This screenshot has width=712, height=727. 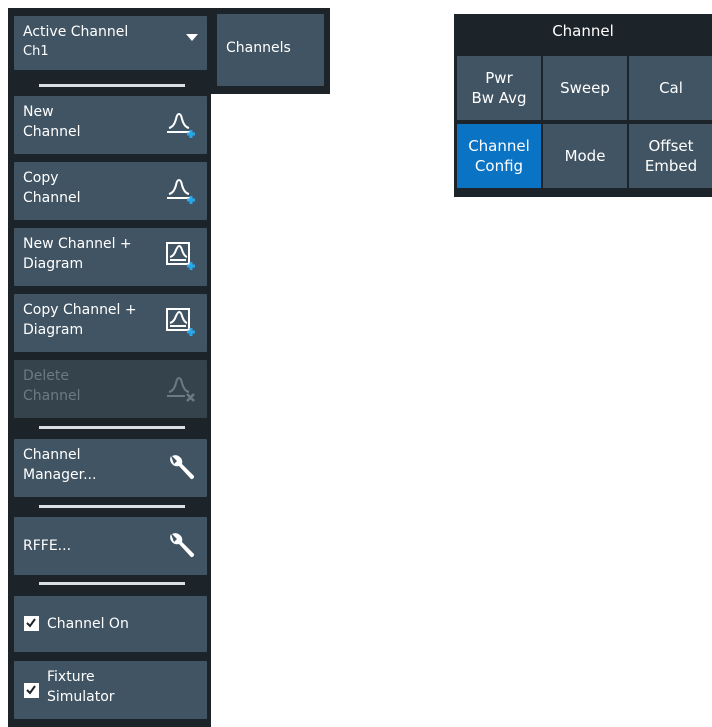 I want to click on new-channel-button: New Channel, so click(x=110, y=125).